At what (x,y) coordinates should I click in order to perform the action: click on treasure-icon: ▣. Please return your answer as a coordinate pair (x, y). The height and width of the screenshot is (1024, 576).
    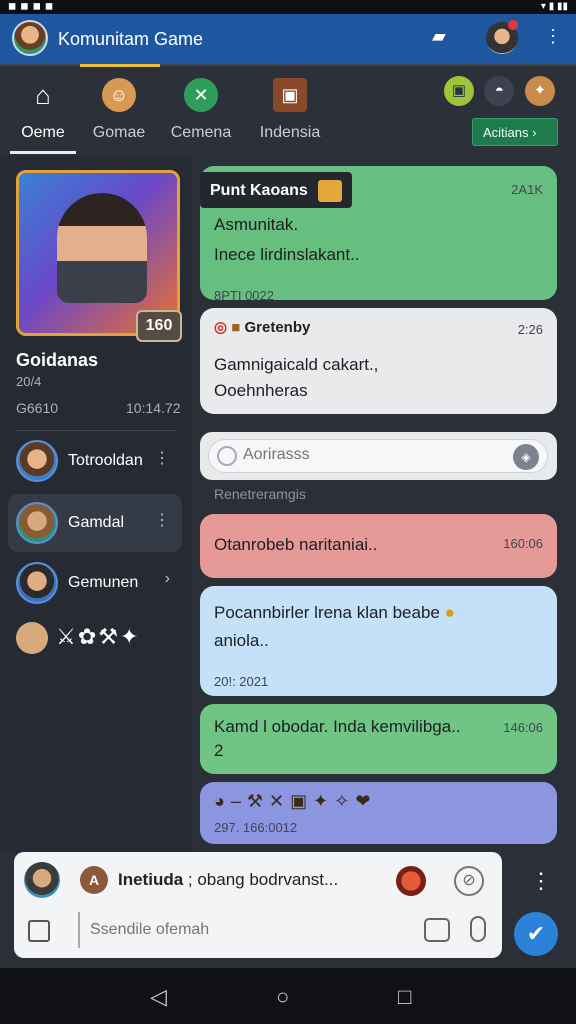
    Looking at the image, I should click on (290, 95).